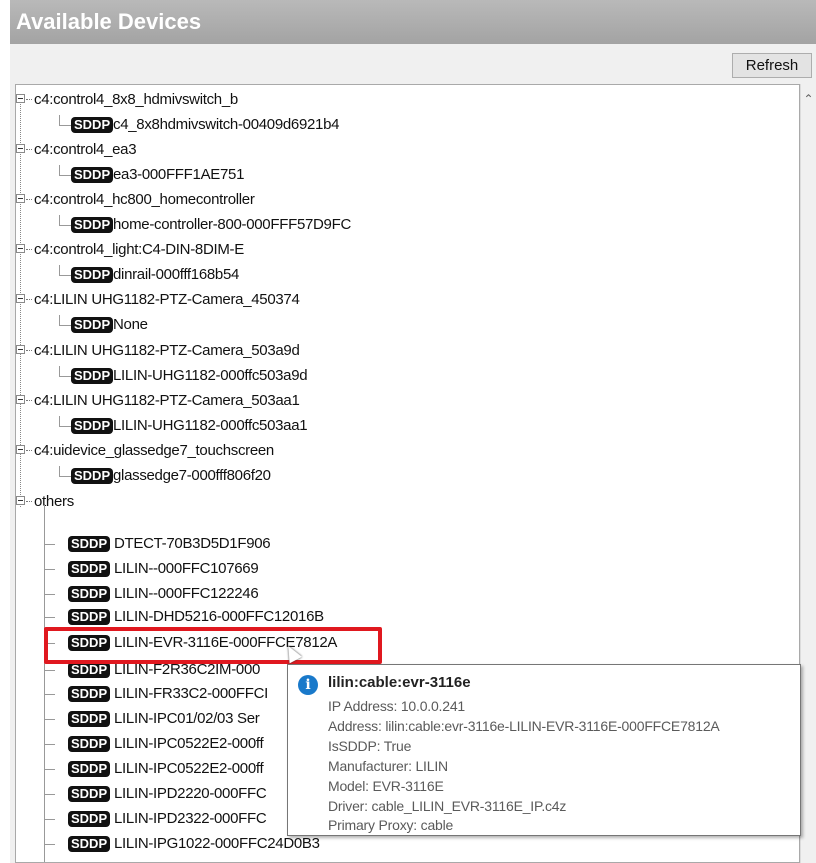 The width and height of the screenshot is (816, 863). What do you see at coordinates (167, 350) in the screenshot?
I see `tree-group-label: c4:LILIN UHG1182-PTZ-Camera_503a9d` at bounding box center [167, 350].